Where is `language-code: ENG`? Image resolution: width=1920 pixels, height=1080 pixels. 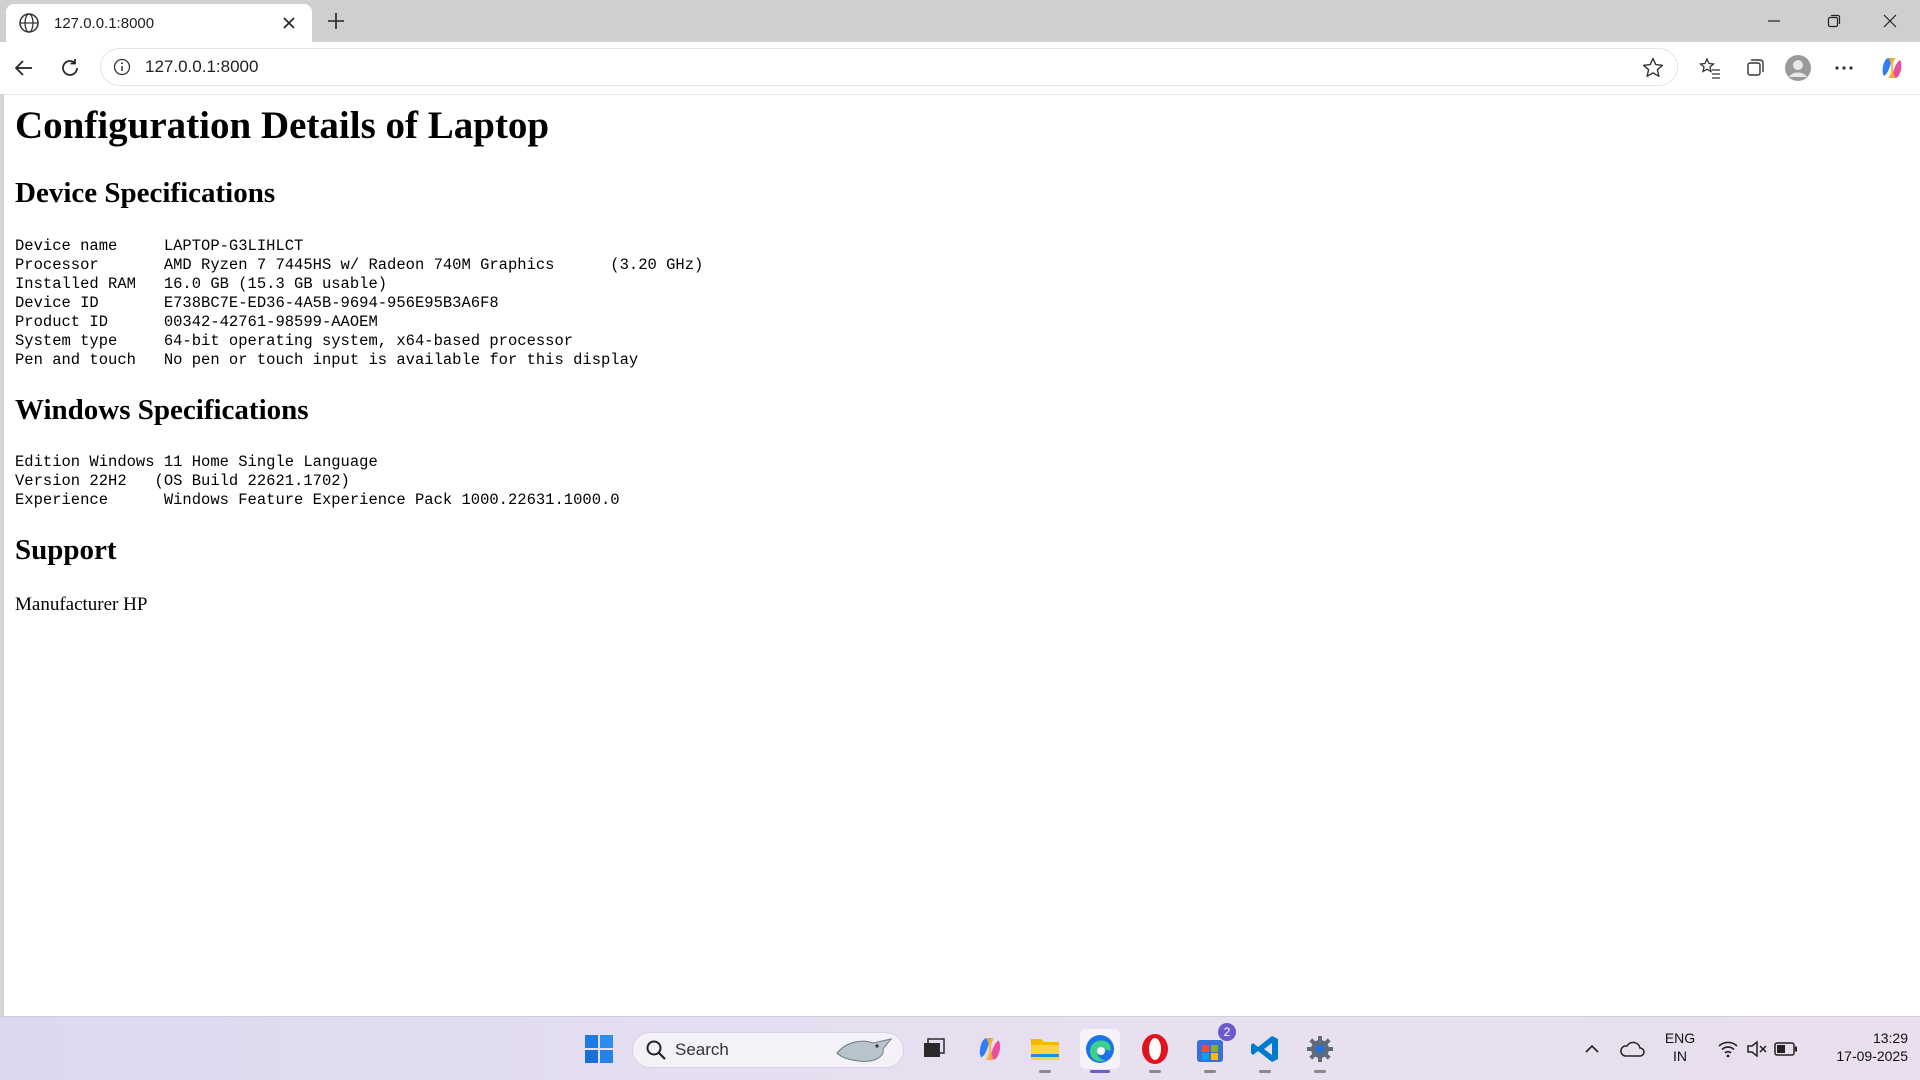 language-code: ENG is located at coordinates (1680, 1038).